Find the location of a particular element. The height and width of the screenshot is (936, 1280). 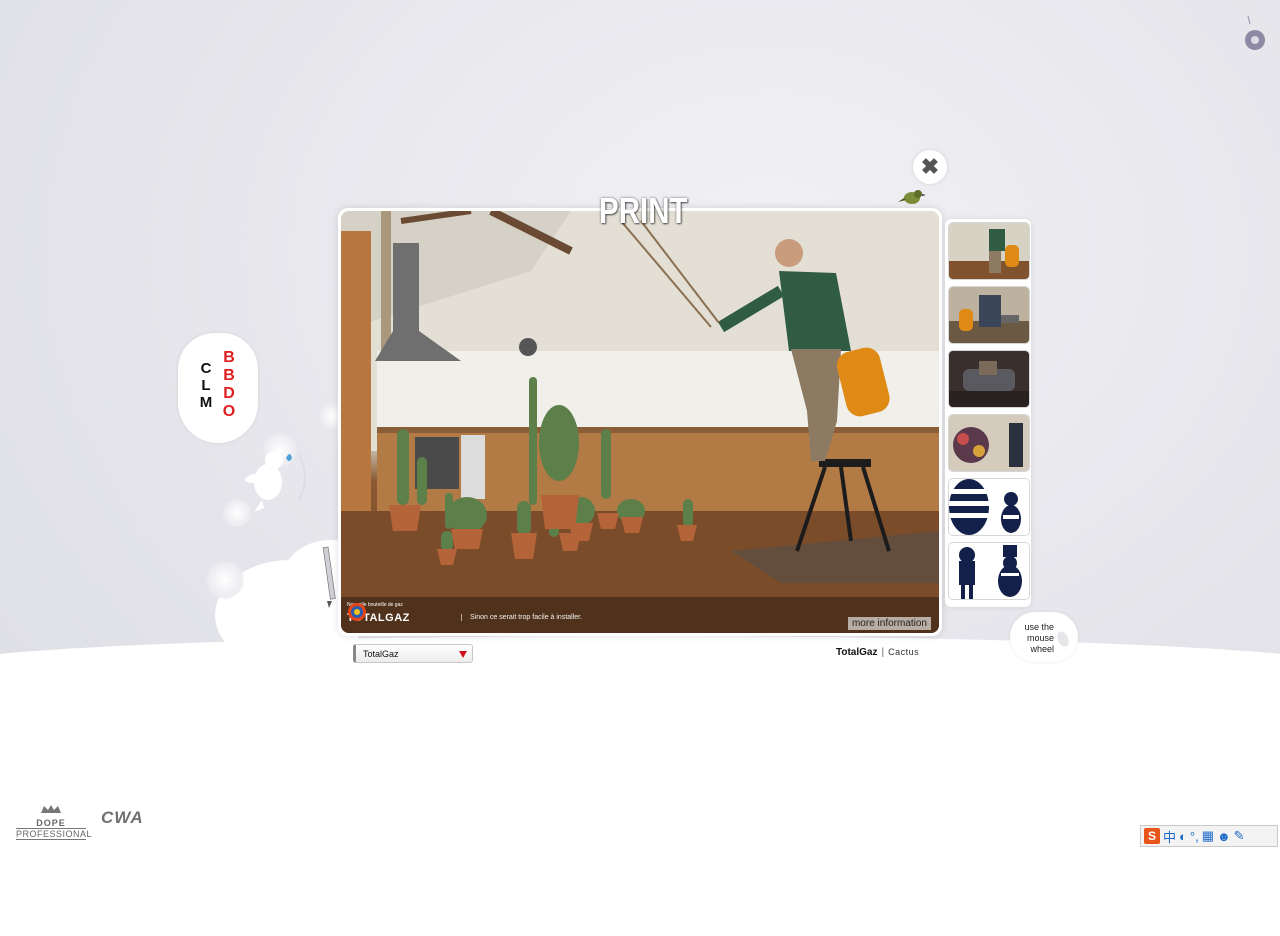

more-information-link: more information is located at coordinates (889, 623).